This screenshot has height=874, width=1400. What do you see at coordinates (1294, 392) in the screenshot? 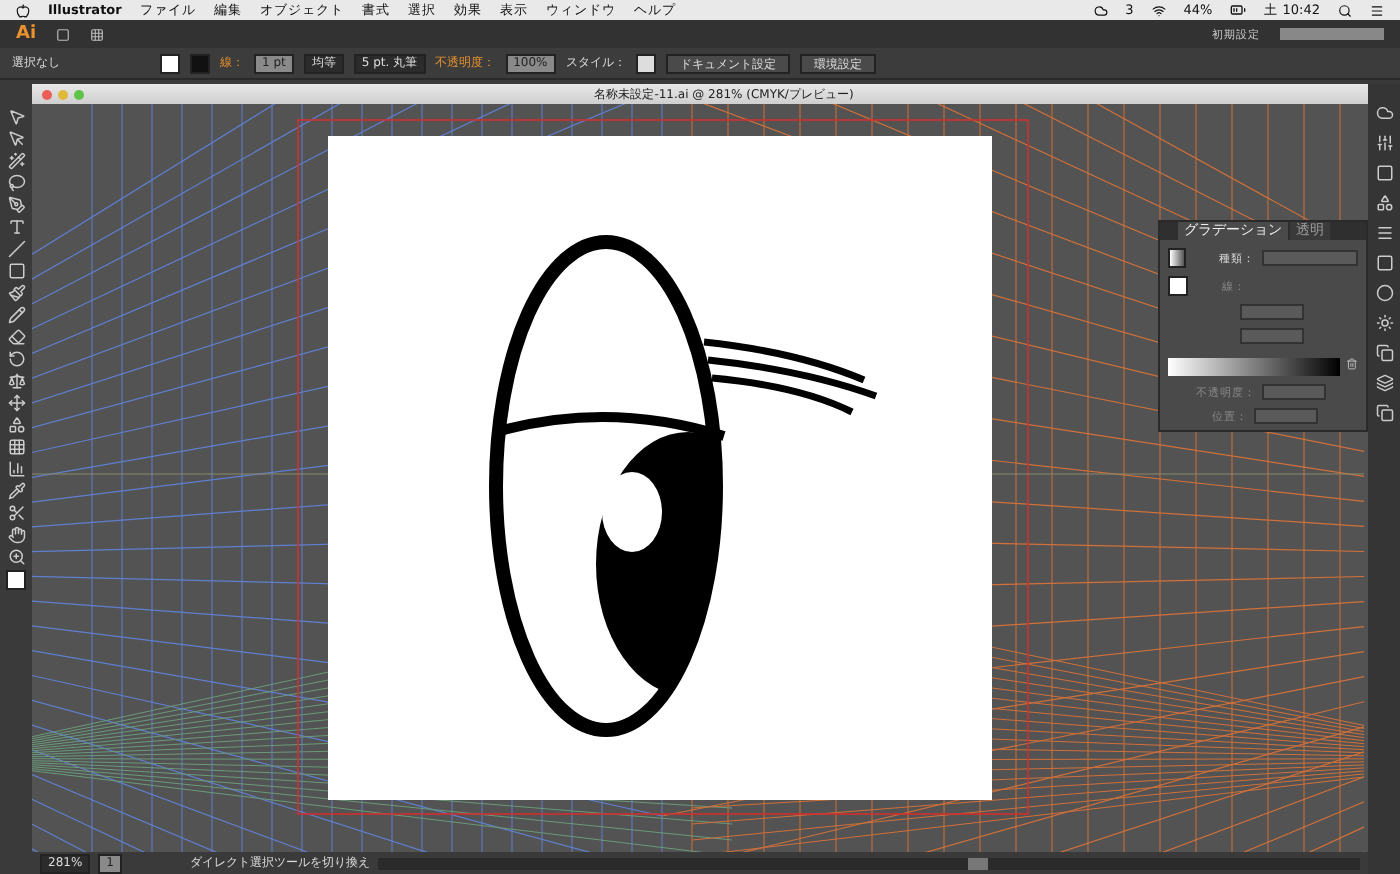
I see `opacity-field` at bounding box center [1294, 392].